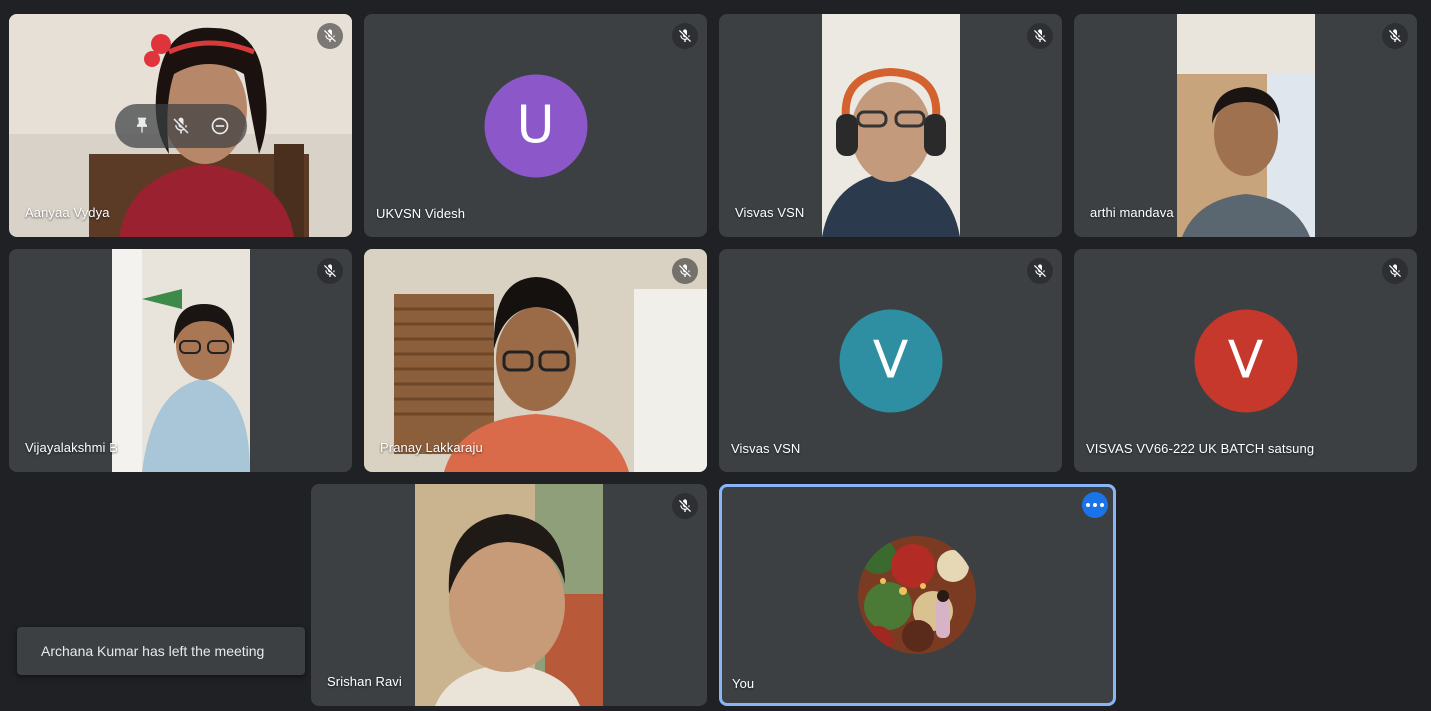 Image resolution: width=1431 pixels, height=711 pixels. I want to click on avatar, so click(917, 595).